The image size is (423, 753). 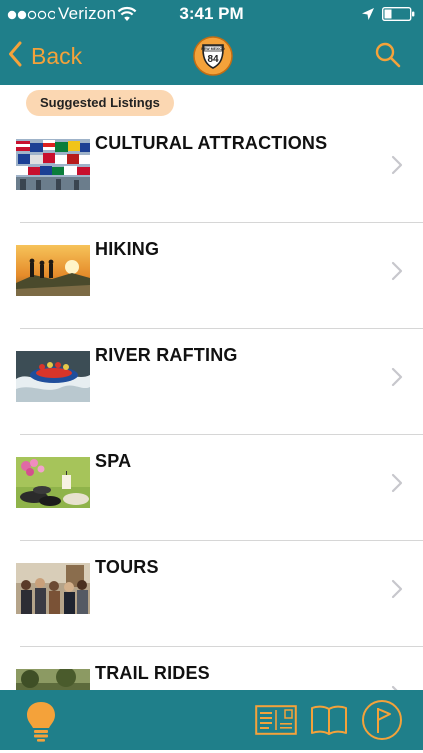 I want to click on flags-photo, so click(x=53, y=164).